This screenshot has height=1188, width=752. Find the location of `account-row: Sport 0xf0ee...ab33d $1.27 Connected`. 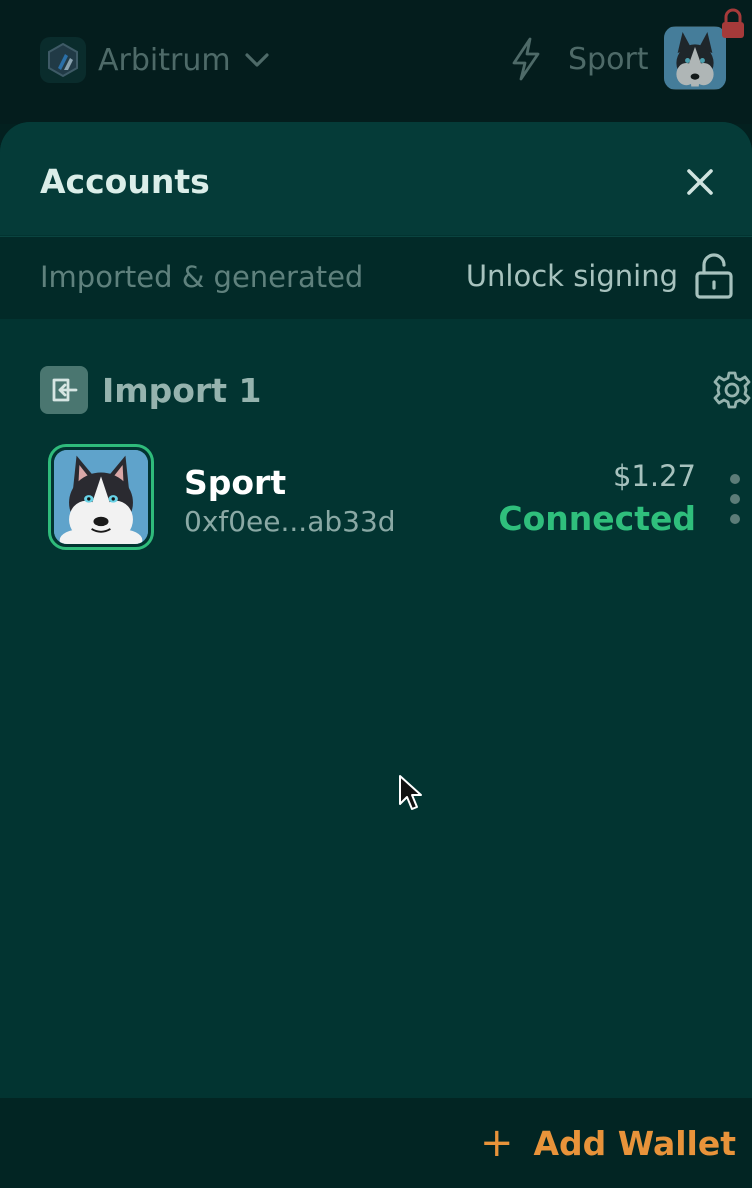

account-row: Sport 0xf0ee...ab33d $1.27 Connected is located at coordinates (396, 500).